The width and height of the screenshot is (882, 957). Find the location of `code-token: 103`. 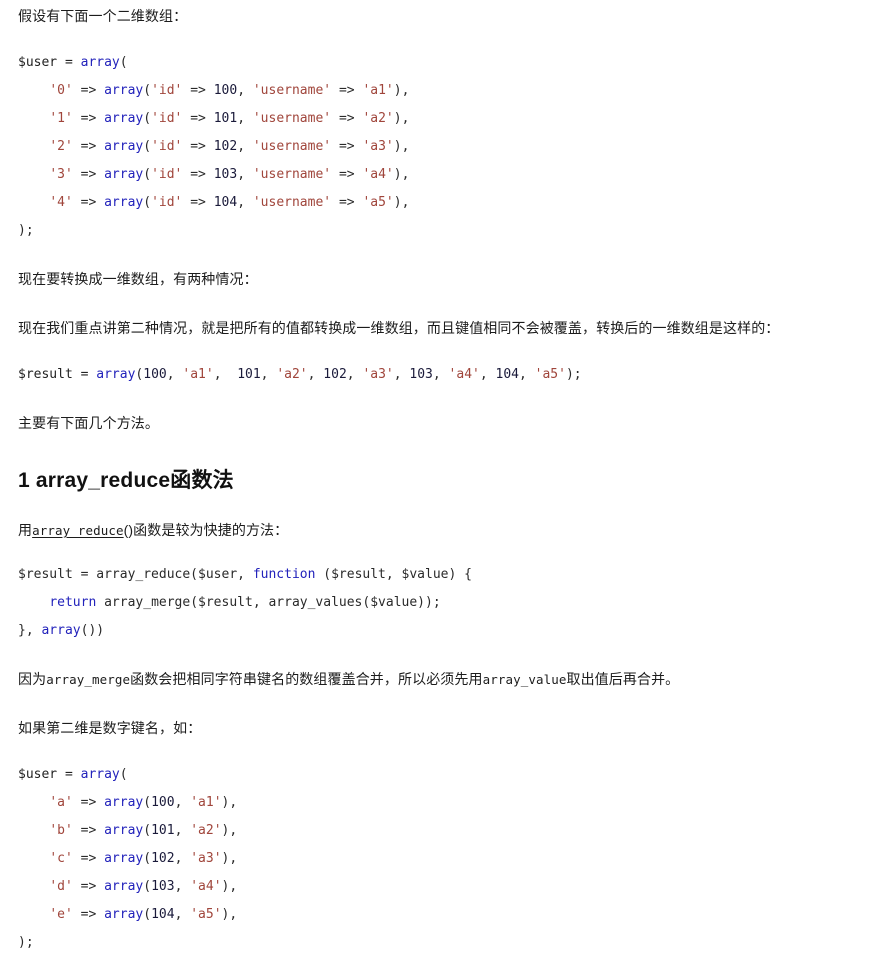

code-token: 103 is located at coordinates (225, 174).